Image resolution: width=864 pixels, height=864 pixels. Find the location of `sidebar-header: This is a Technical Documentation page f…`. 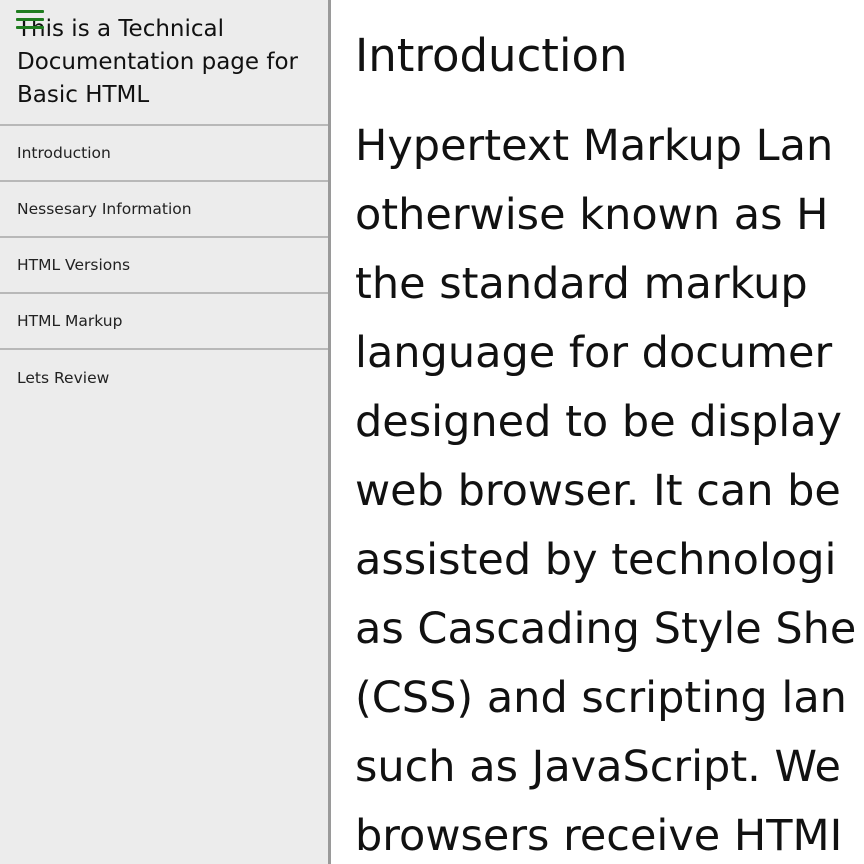

sidebar-header: This is a Technical Documentation page f… is located at coordinates (164, 63).